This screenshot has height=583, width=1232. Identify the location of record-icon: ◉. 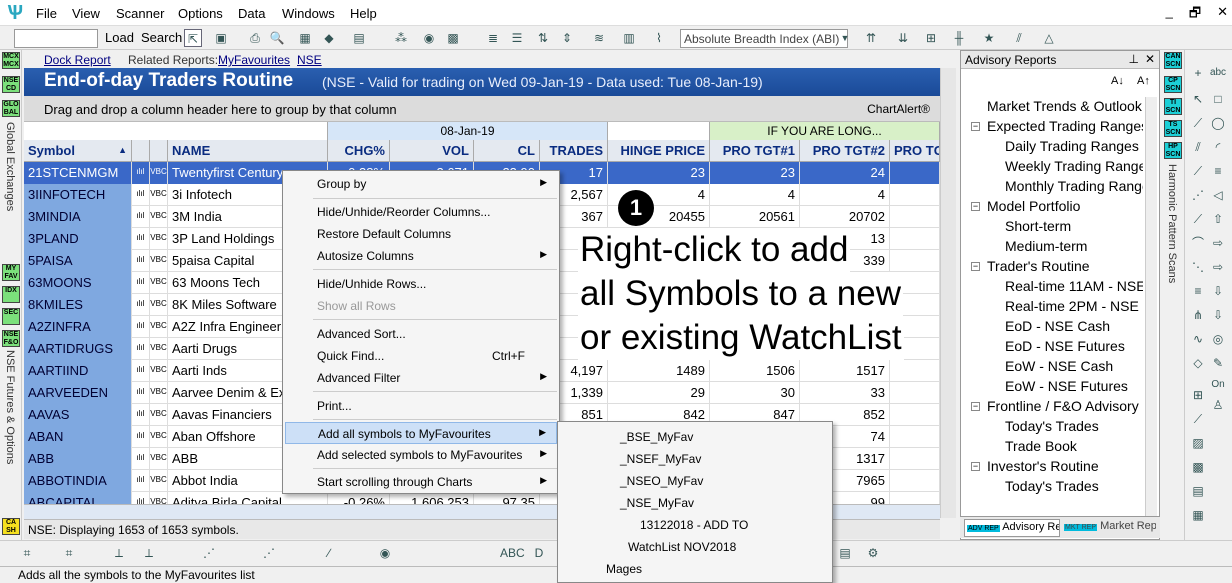
(385, 553).